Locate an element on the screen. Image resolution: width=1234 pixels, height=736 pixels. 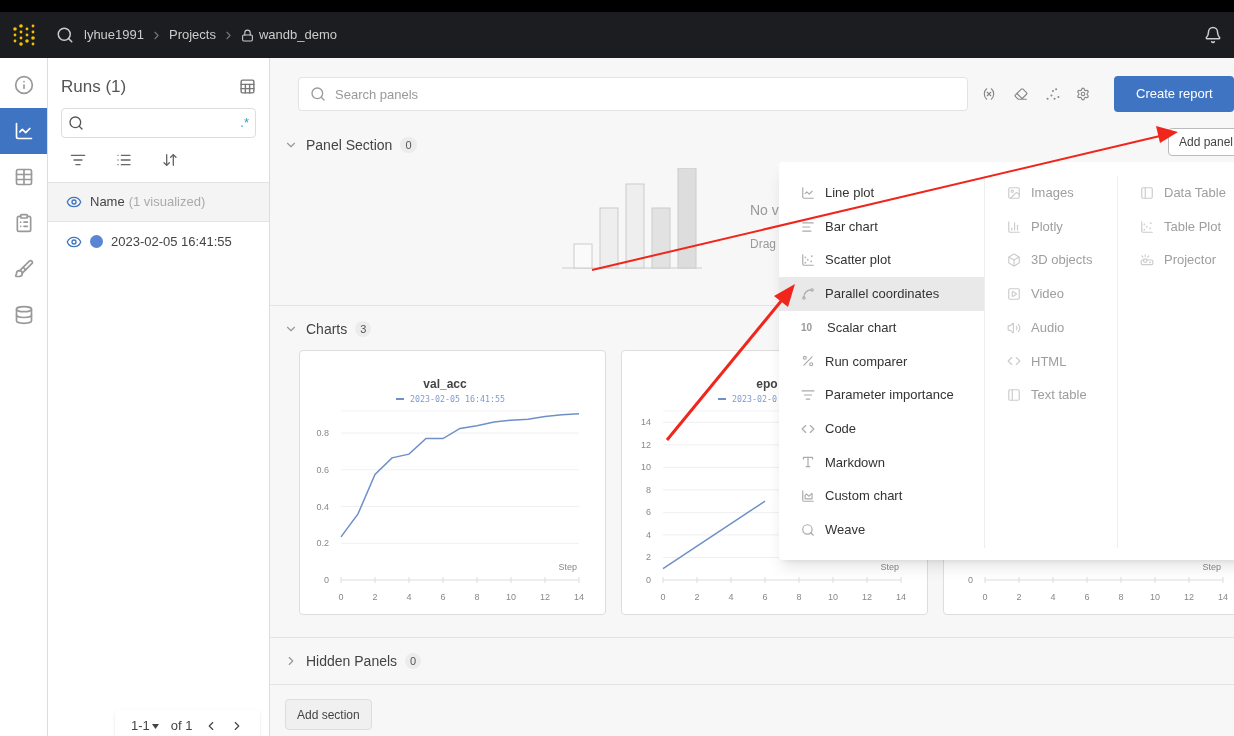
breadcrumb-link: wandb_demo is located at coordinates (298, 35).